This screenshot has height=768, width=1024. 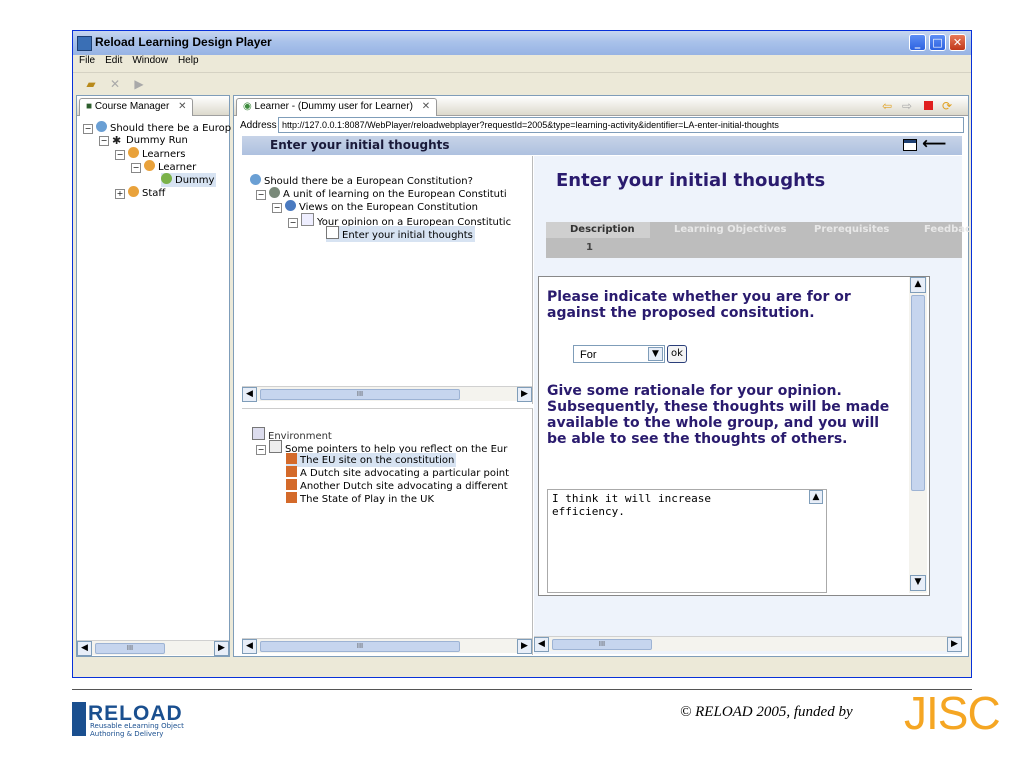 I want to click on vertical-scrollbar: ▲ ▼, so click(x=918, y=435).